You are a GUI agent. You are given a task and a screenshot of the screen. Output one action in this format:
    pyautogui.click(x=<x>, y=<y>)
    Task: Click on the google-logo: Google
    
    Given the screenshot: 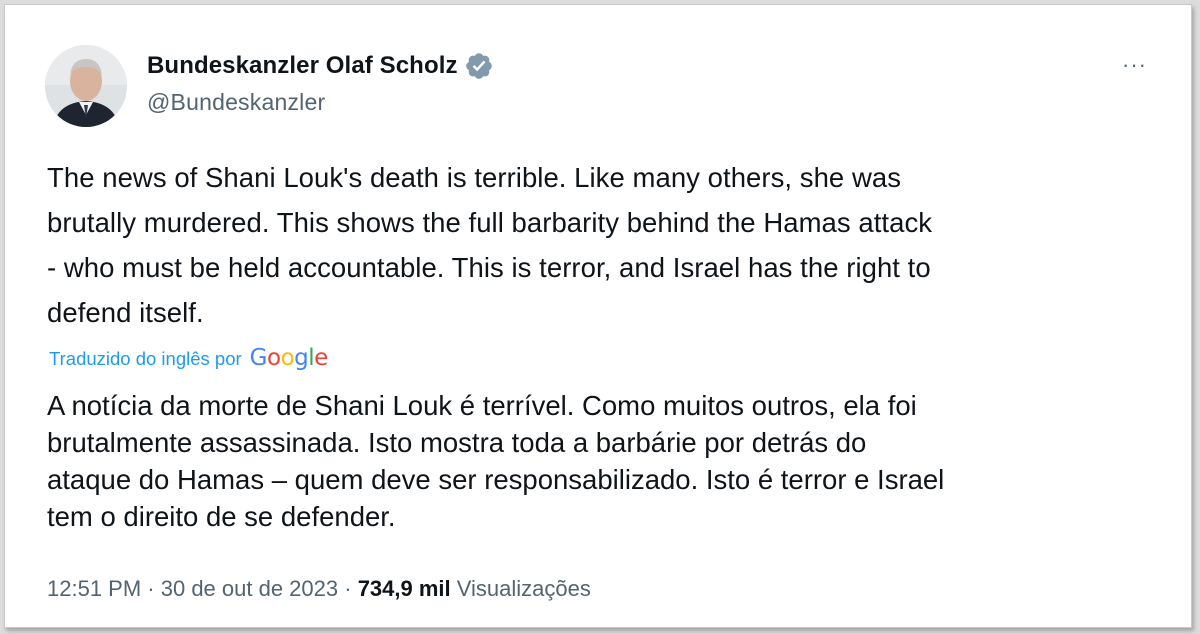 What is the action you would take?
    pyautogui.click(x=289, y=358)
    